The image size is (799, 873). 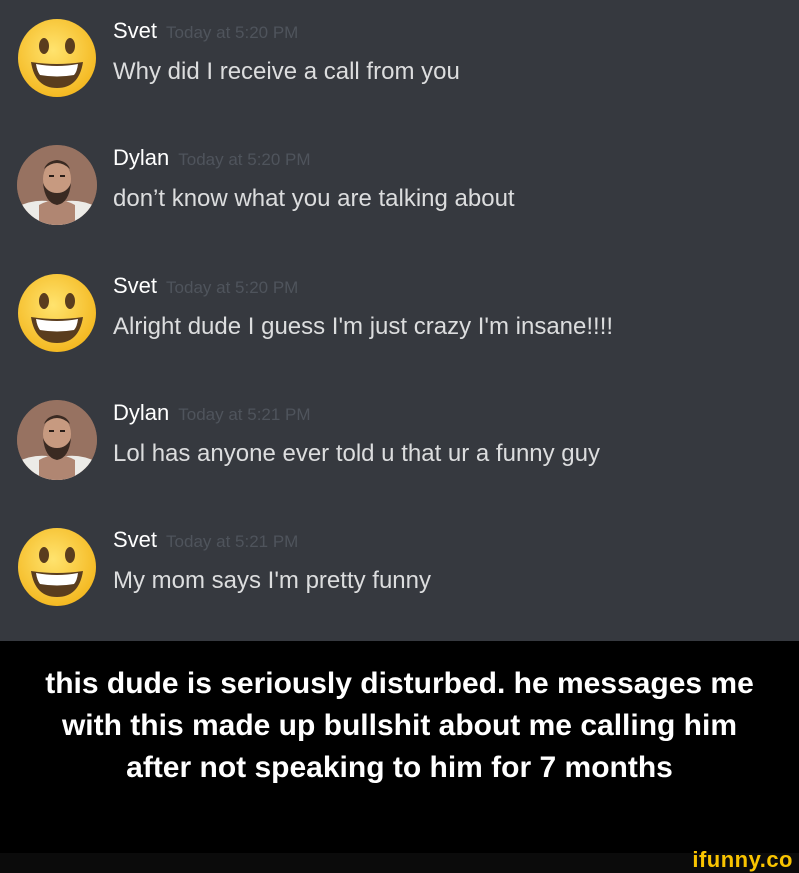 I want to click on footer-bar, so click(x=399, y=863).